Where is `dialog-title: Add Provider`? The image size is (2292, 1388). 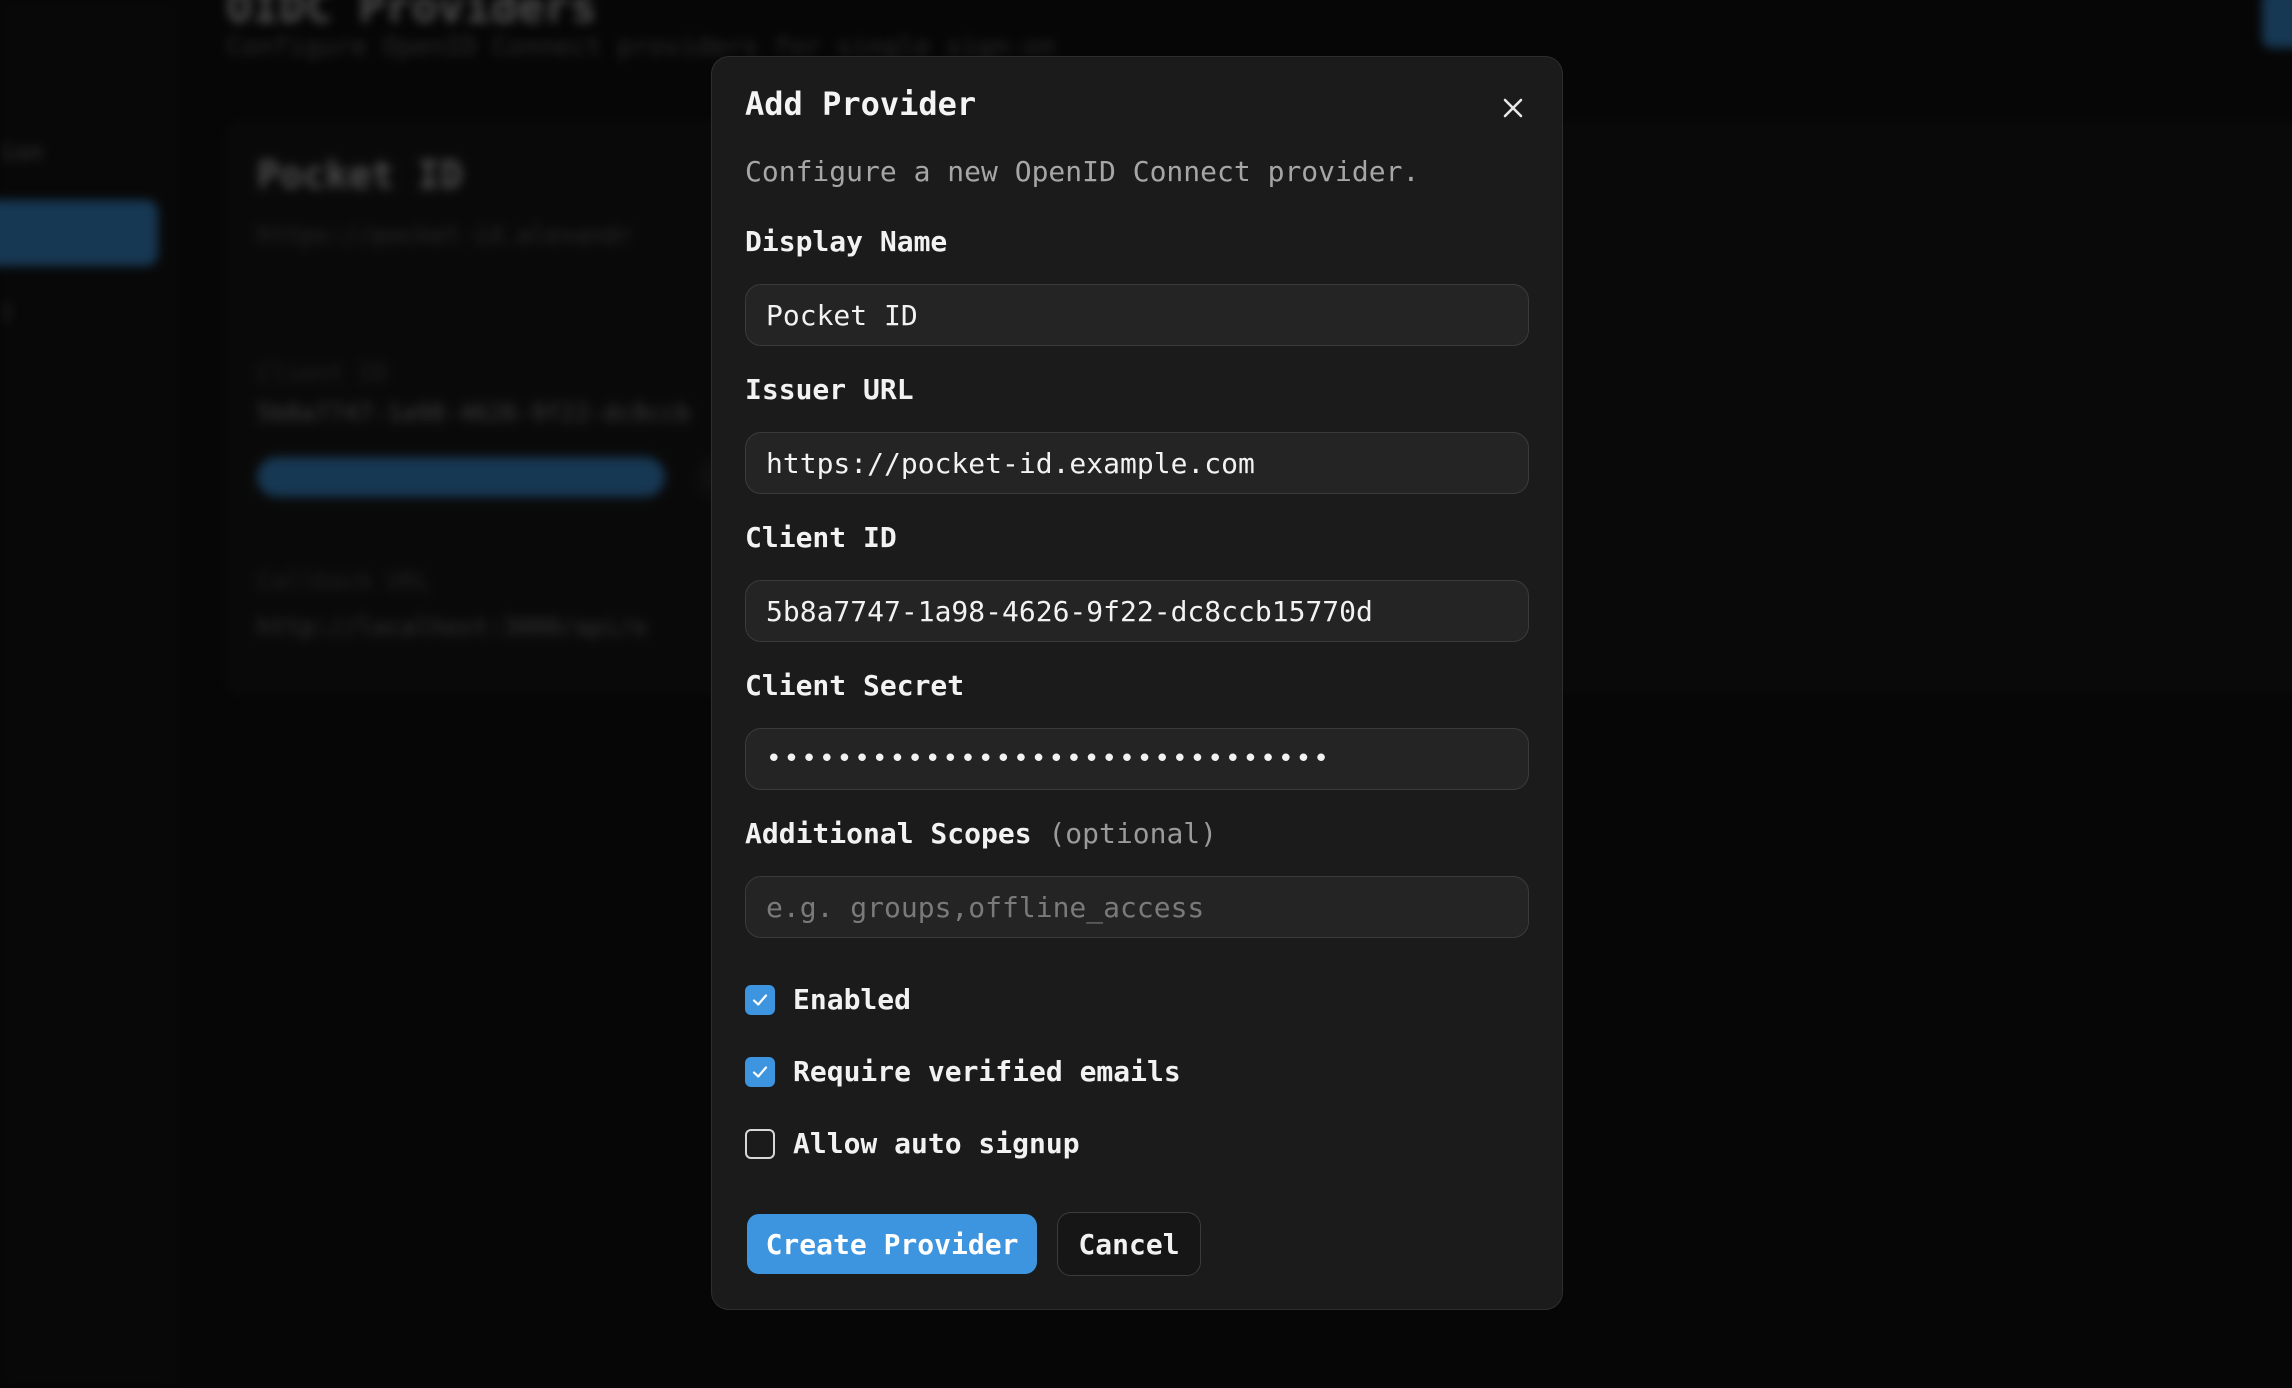 dialog-title: Add Provider is located at coordinates (861, 104).